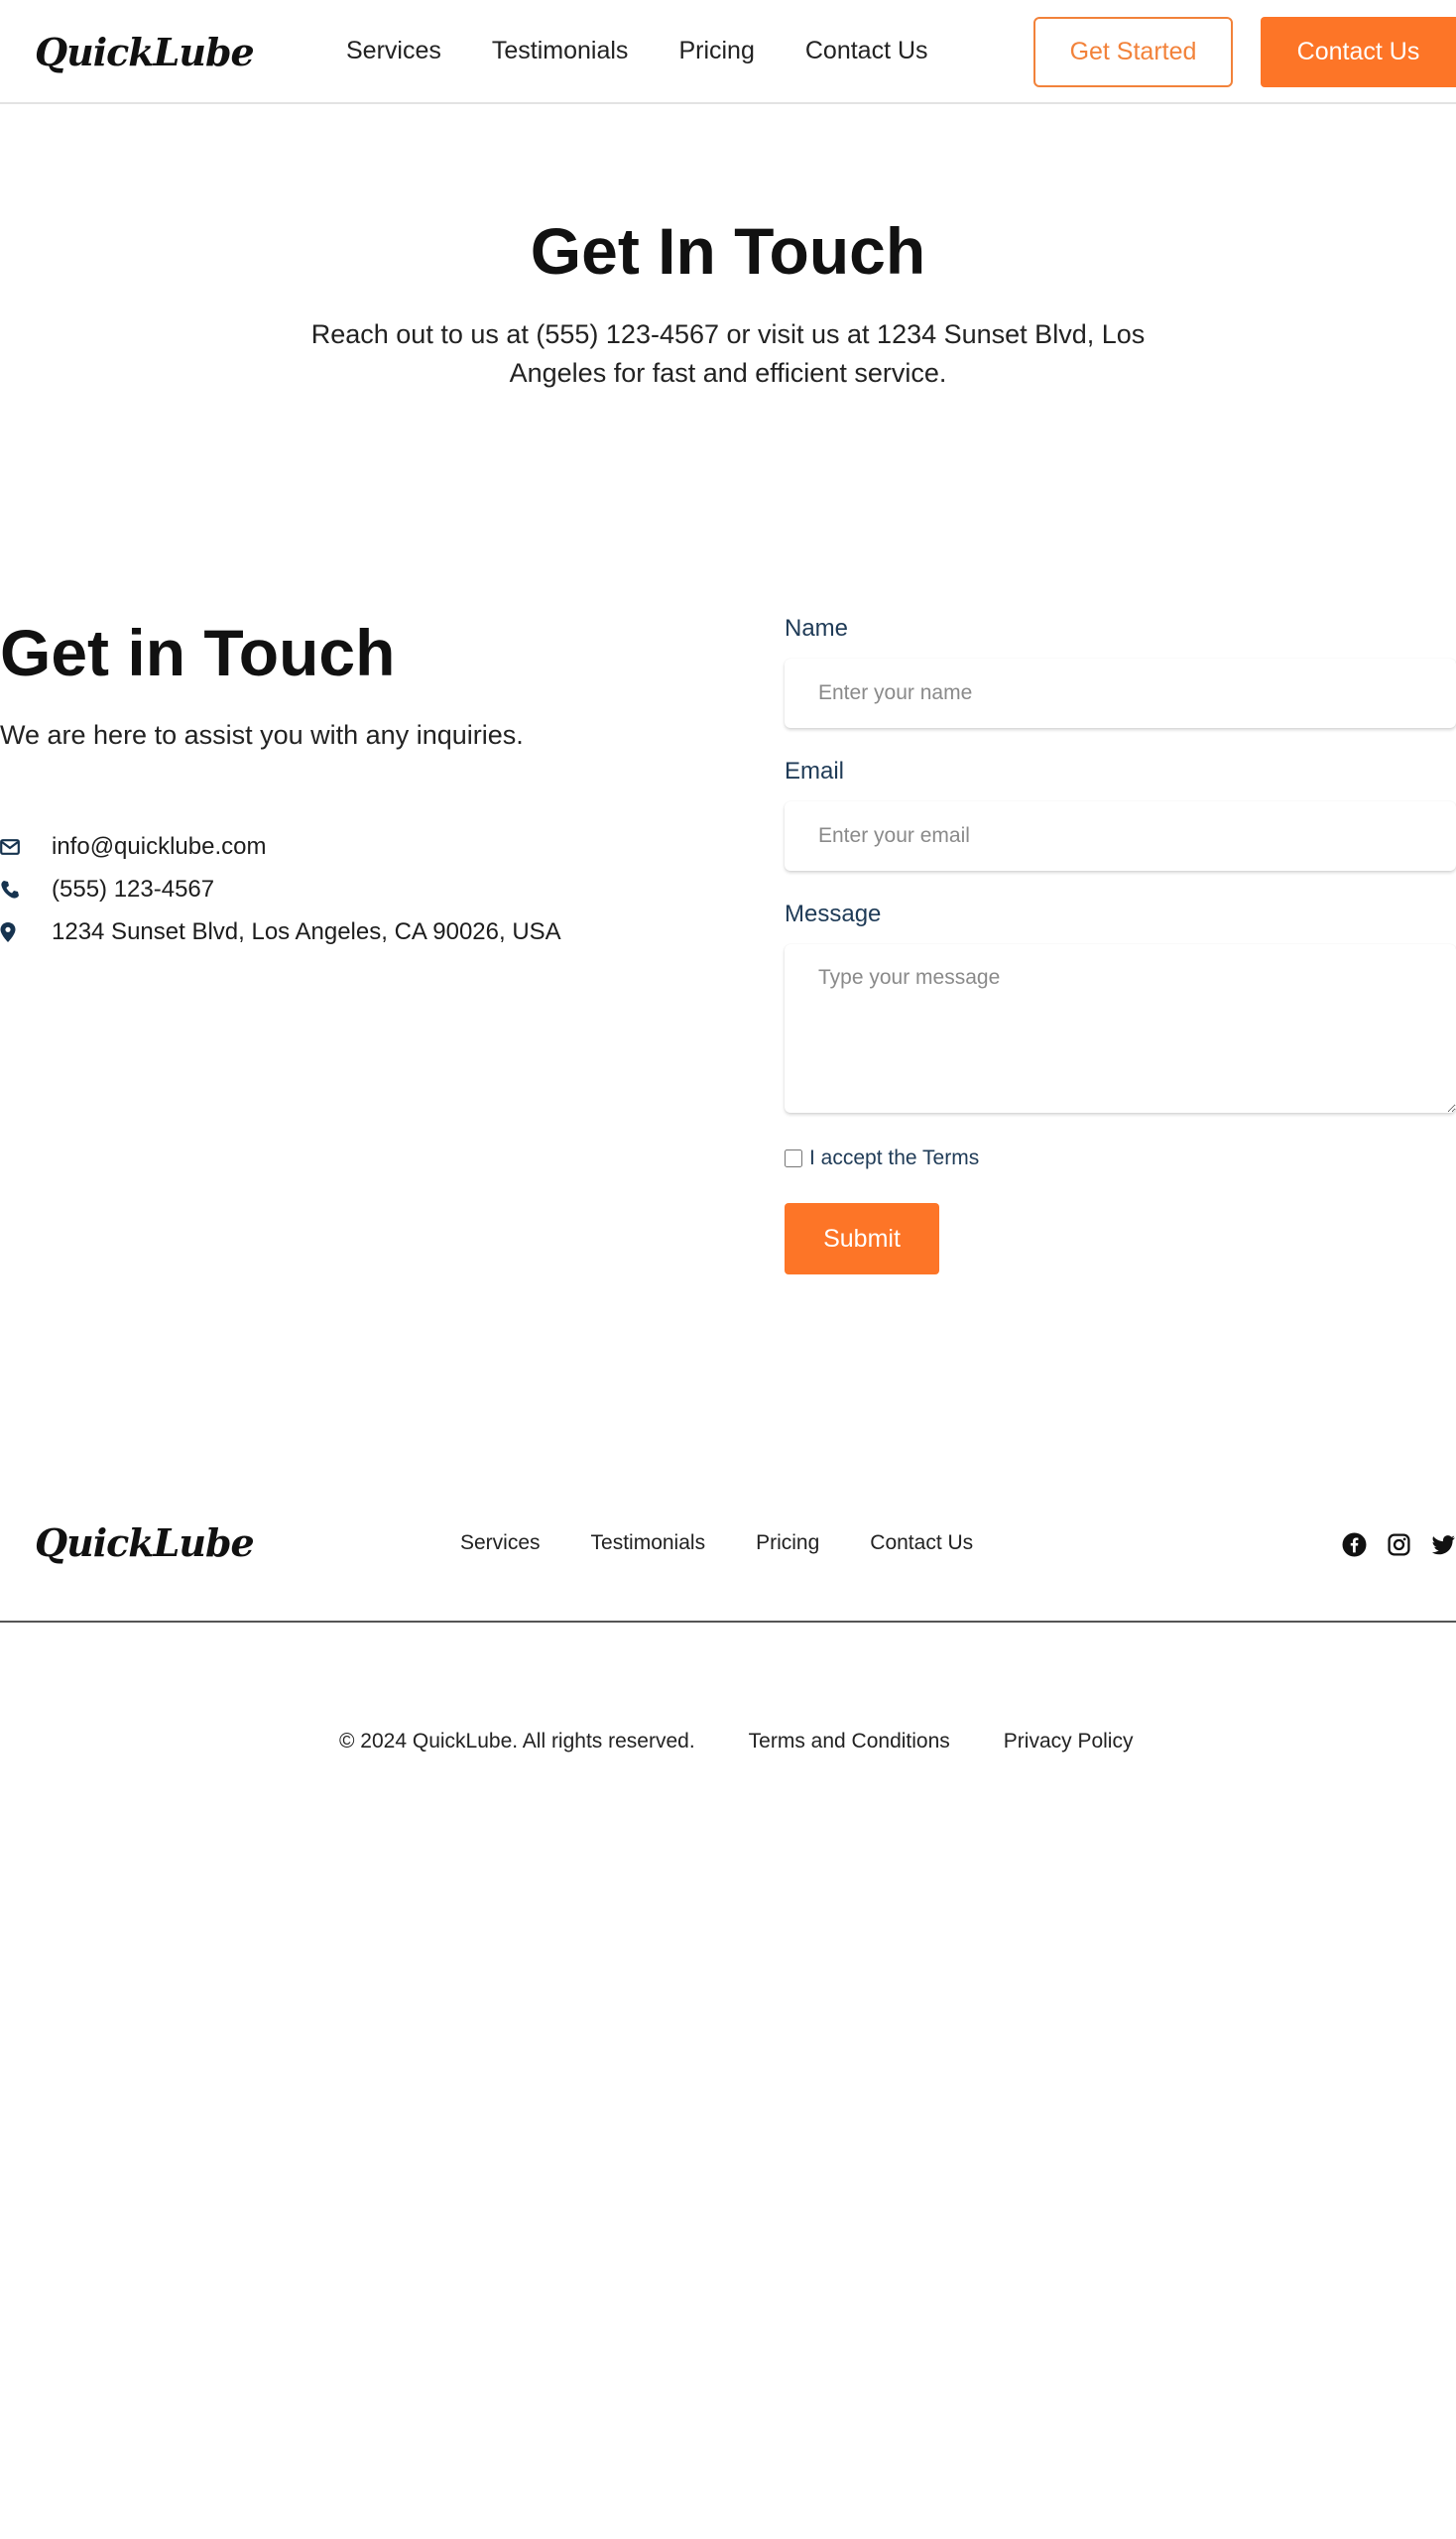  I want to click on phone-icon, so click(26, 890).